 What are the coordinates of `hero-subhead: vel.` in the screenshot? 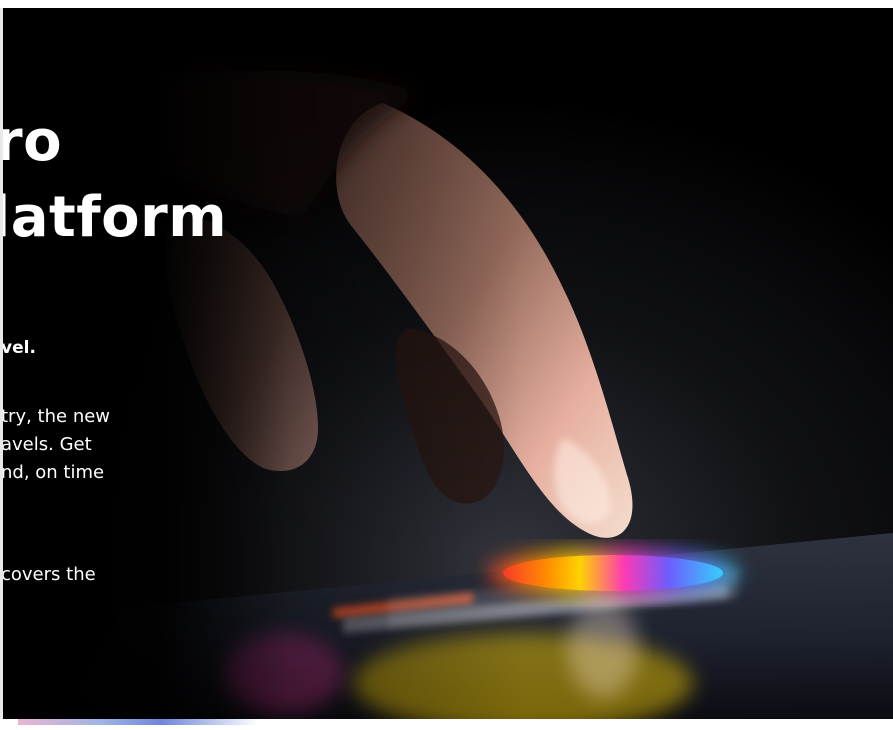 It's located at (19, 348).